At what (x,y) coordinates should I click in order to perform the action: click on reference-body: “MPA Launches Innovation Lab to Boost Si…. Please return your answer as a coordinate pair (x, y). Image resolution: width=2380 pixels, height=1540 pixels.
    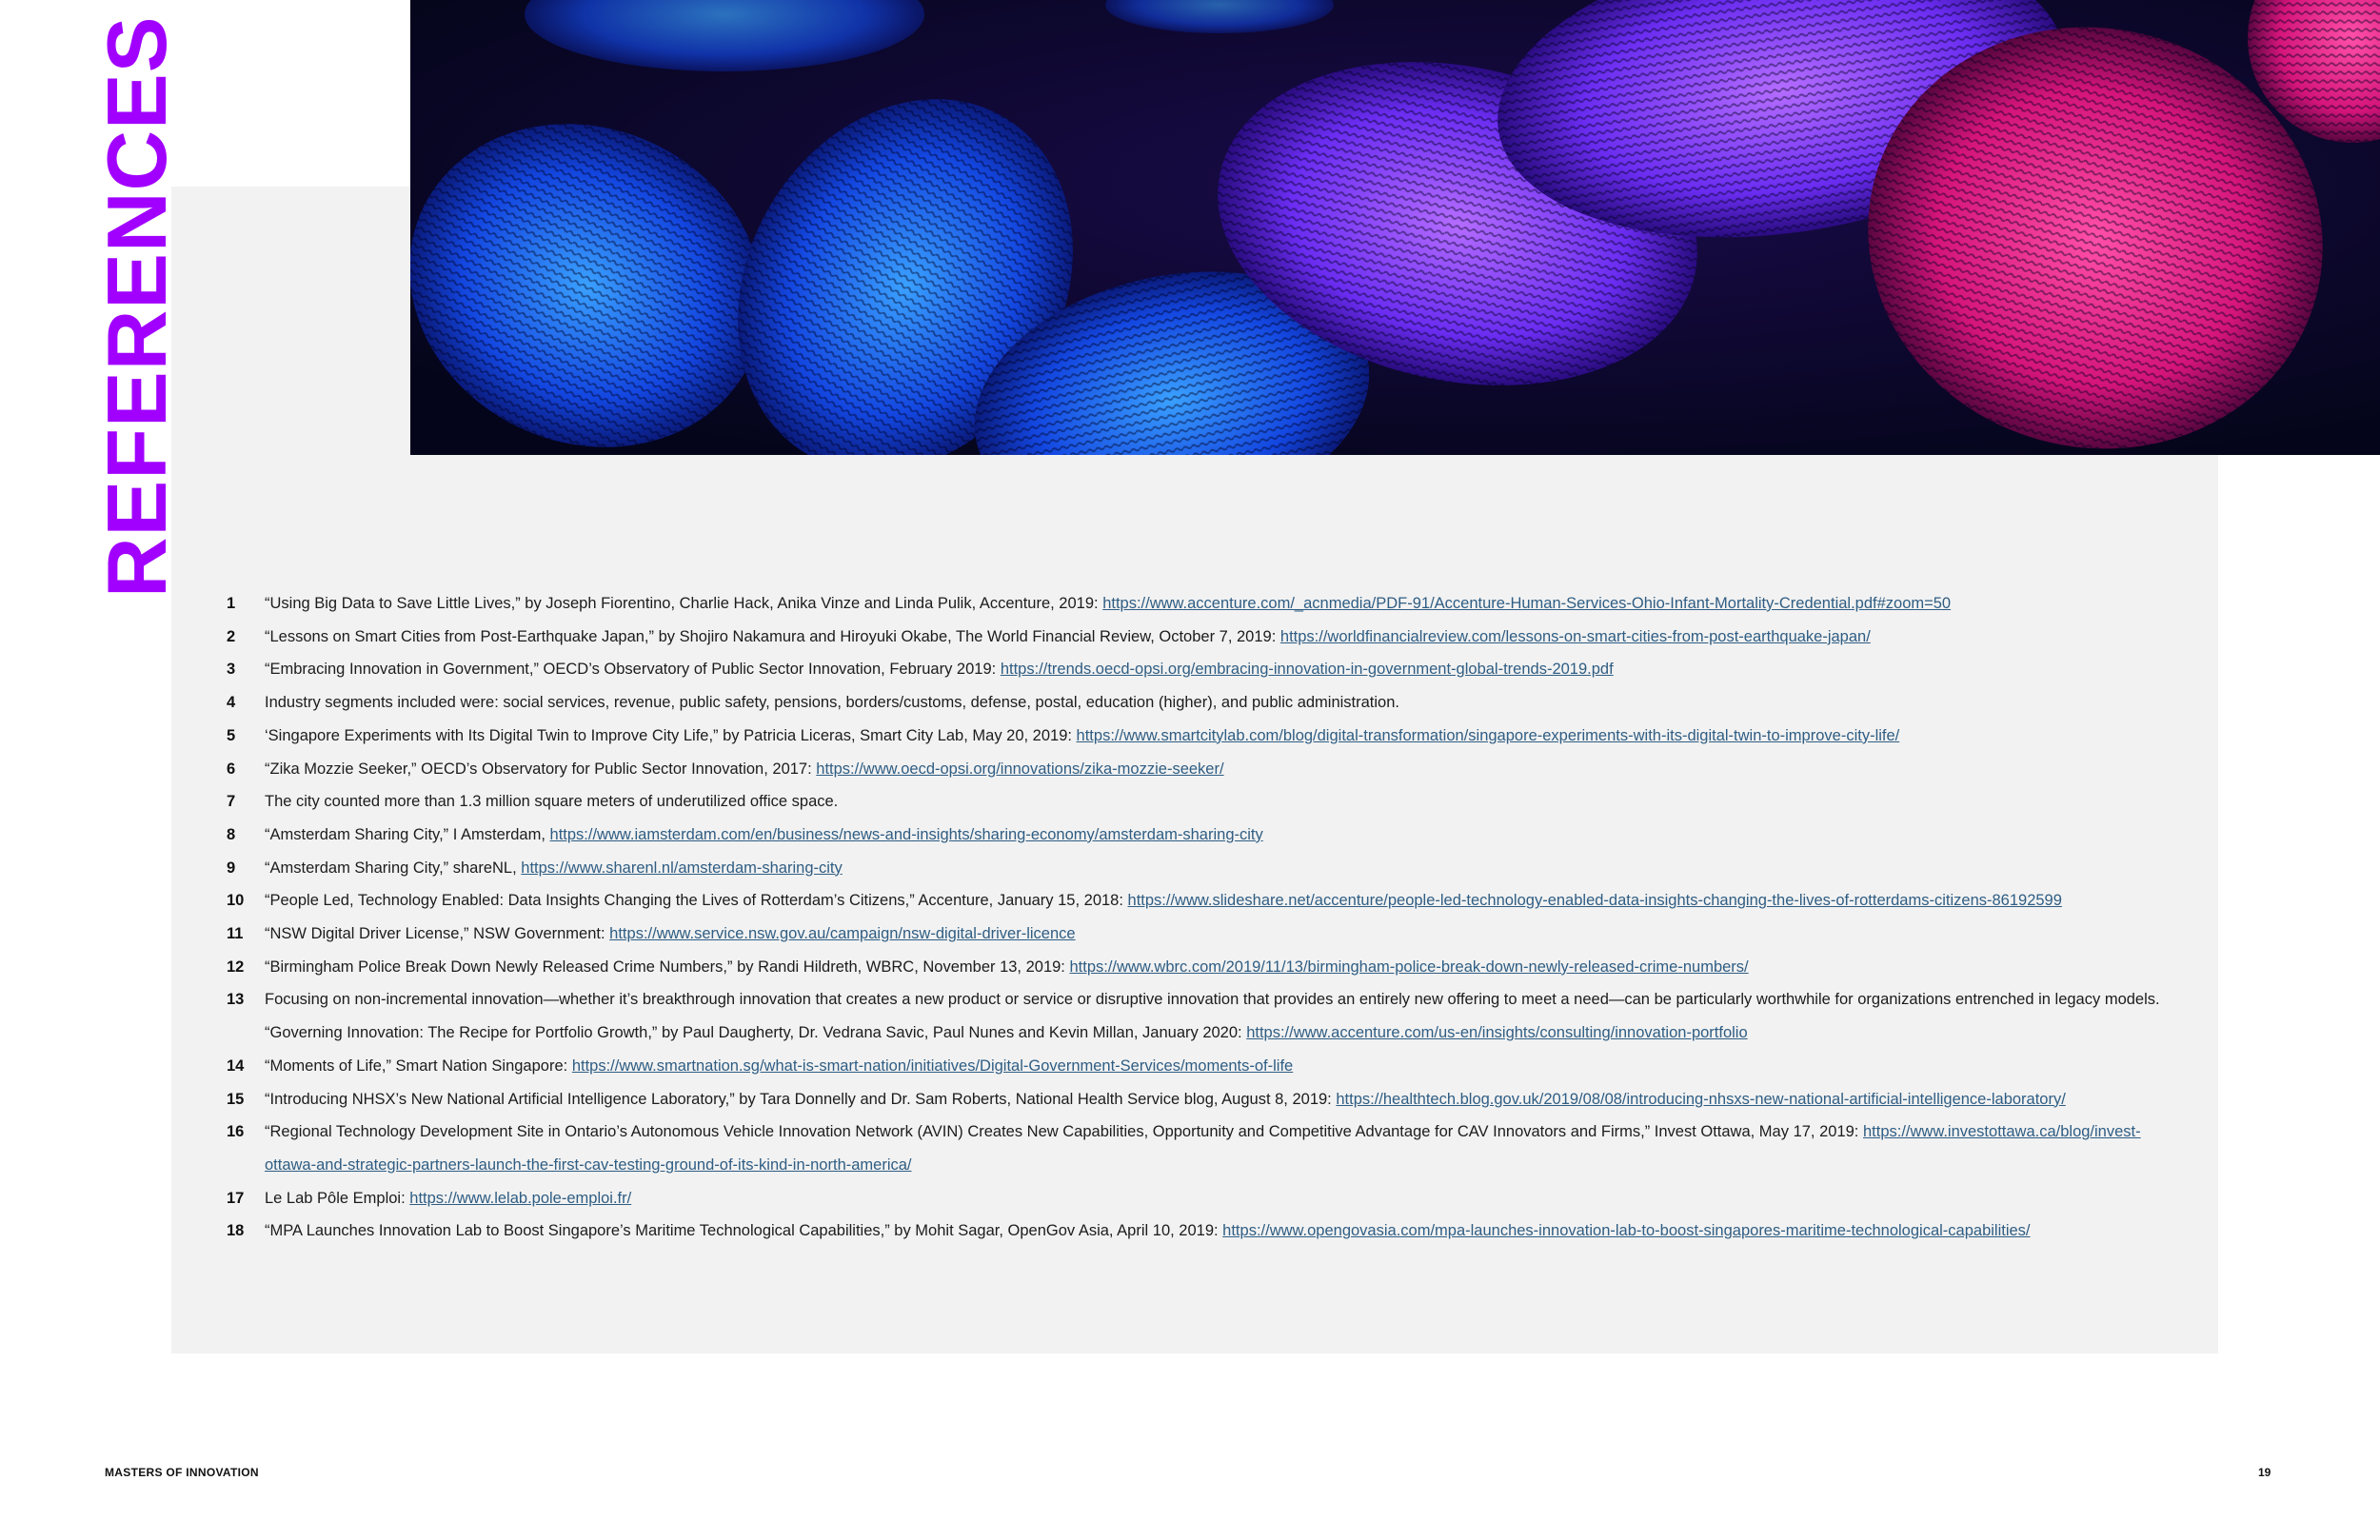
    Looking at the image, I should click on (1226, 1231).